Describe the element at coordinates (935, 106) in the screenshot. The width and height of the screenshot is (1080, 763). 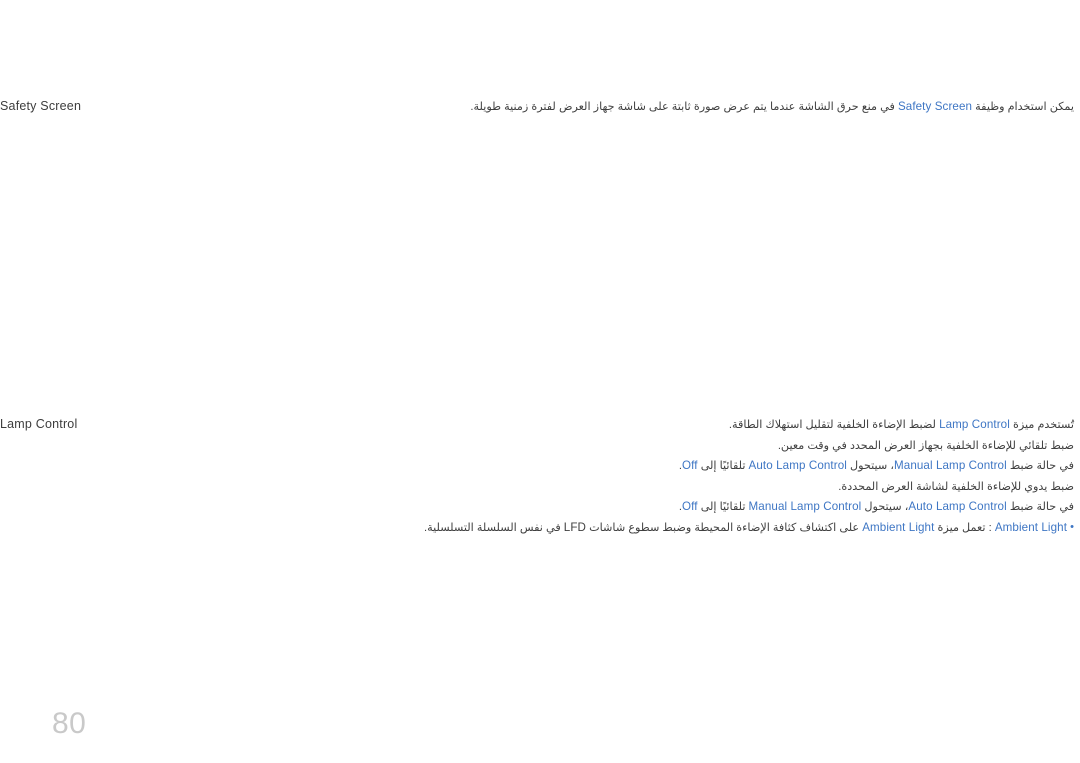
I see `inline-term: Safety Screen` at that location.